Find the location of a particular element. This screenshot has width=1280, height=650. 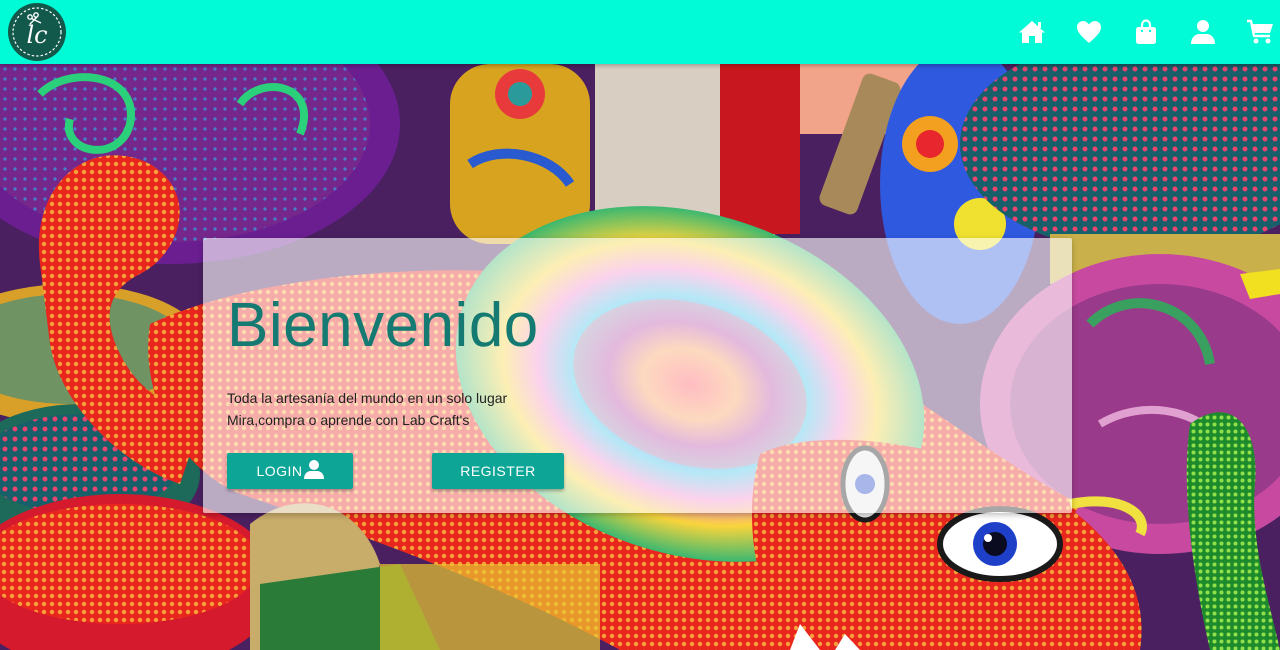

home-icon is located at coordinates (1032, 32).